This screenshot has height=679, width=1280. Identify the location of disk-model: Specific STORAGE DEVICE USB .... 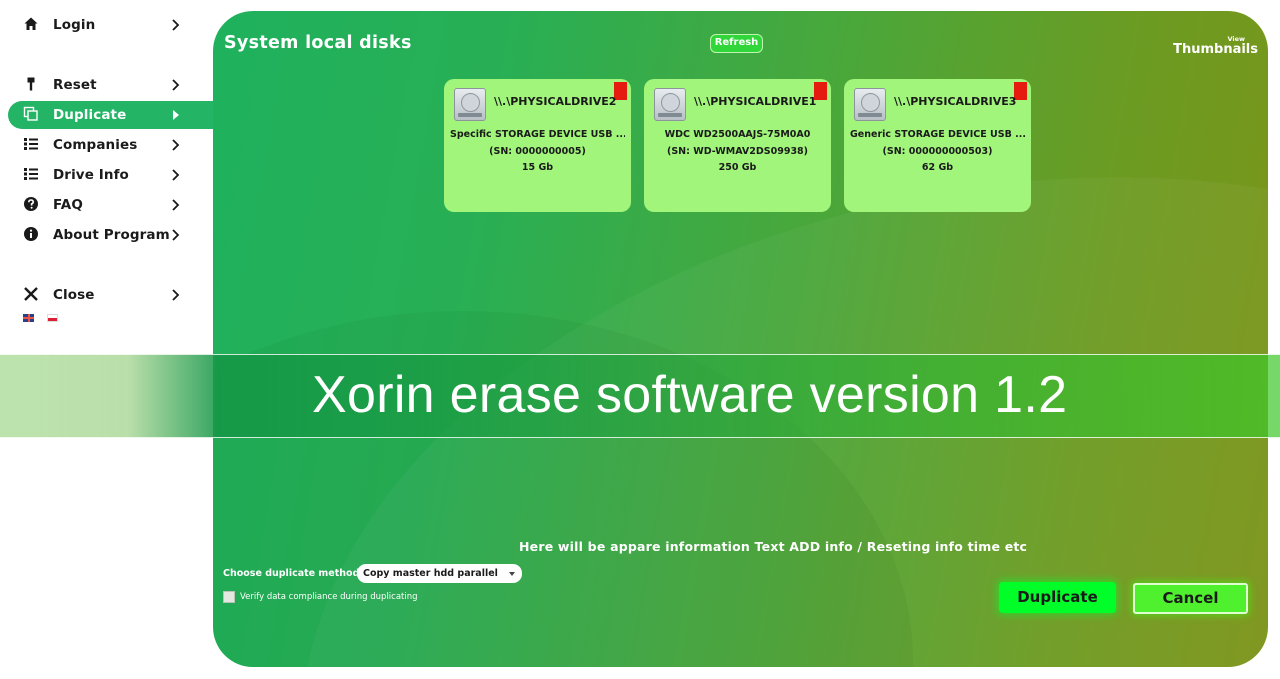
(537, 134).